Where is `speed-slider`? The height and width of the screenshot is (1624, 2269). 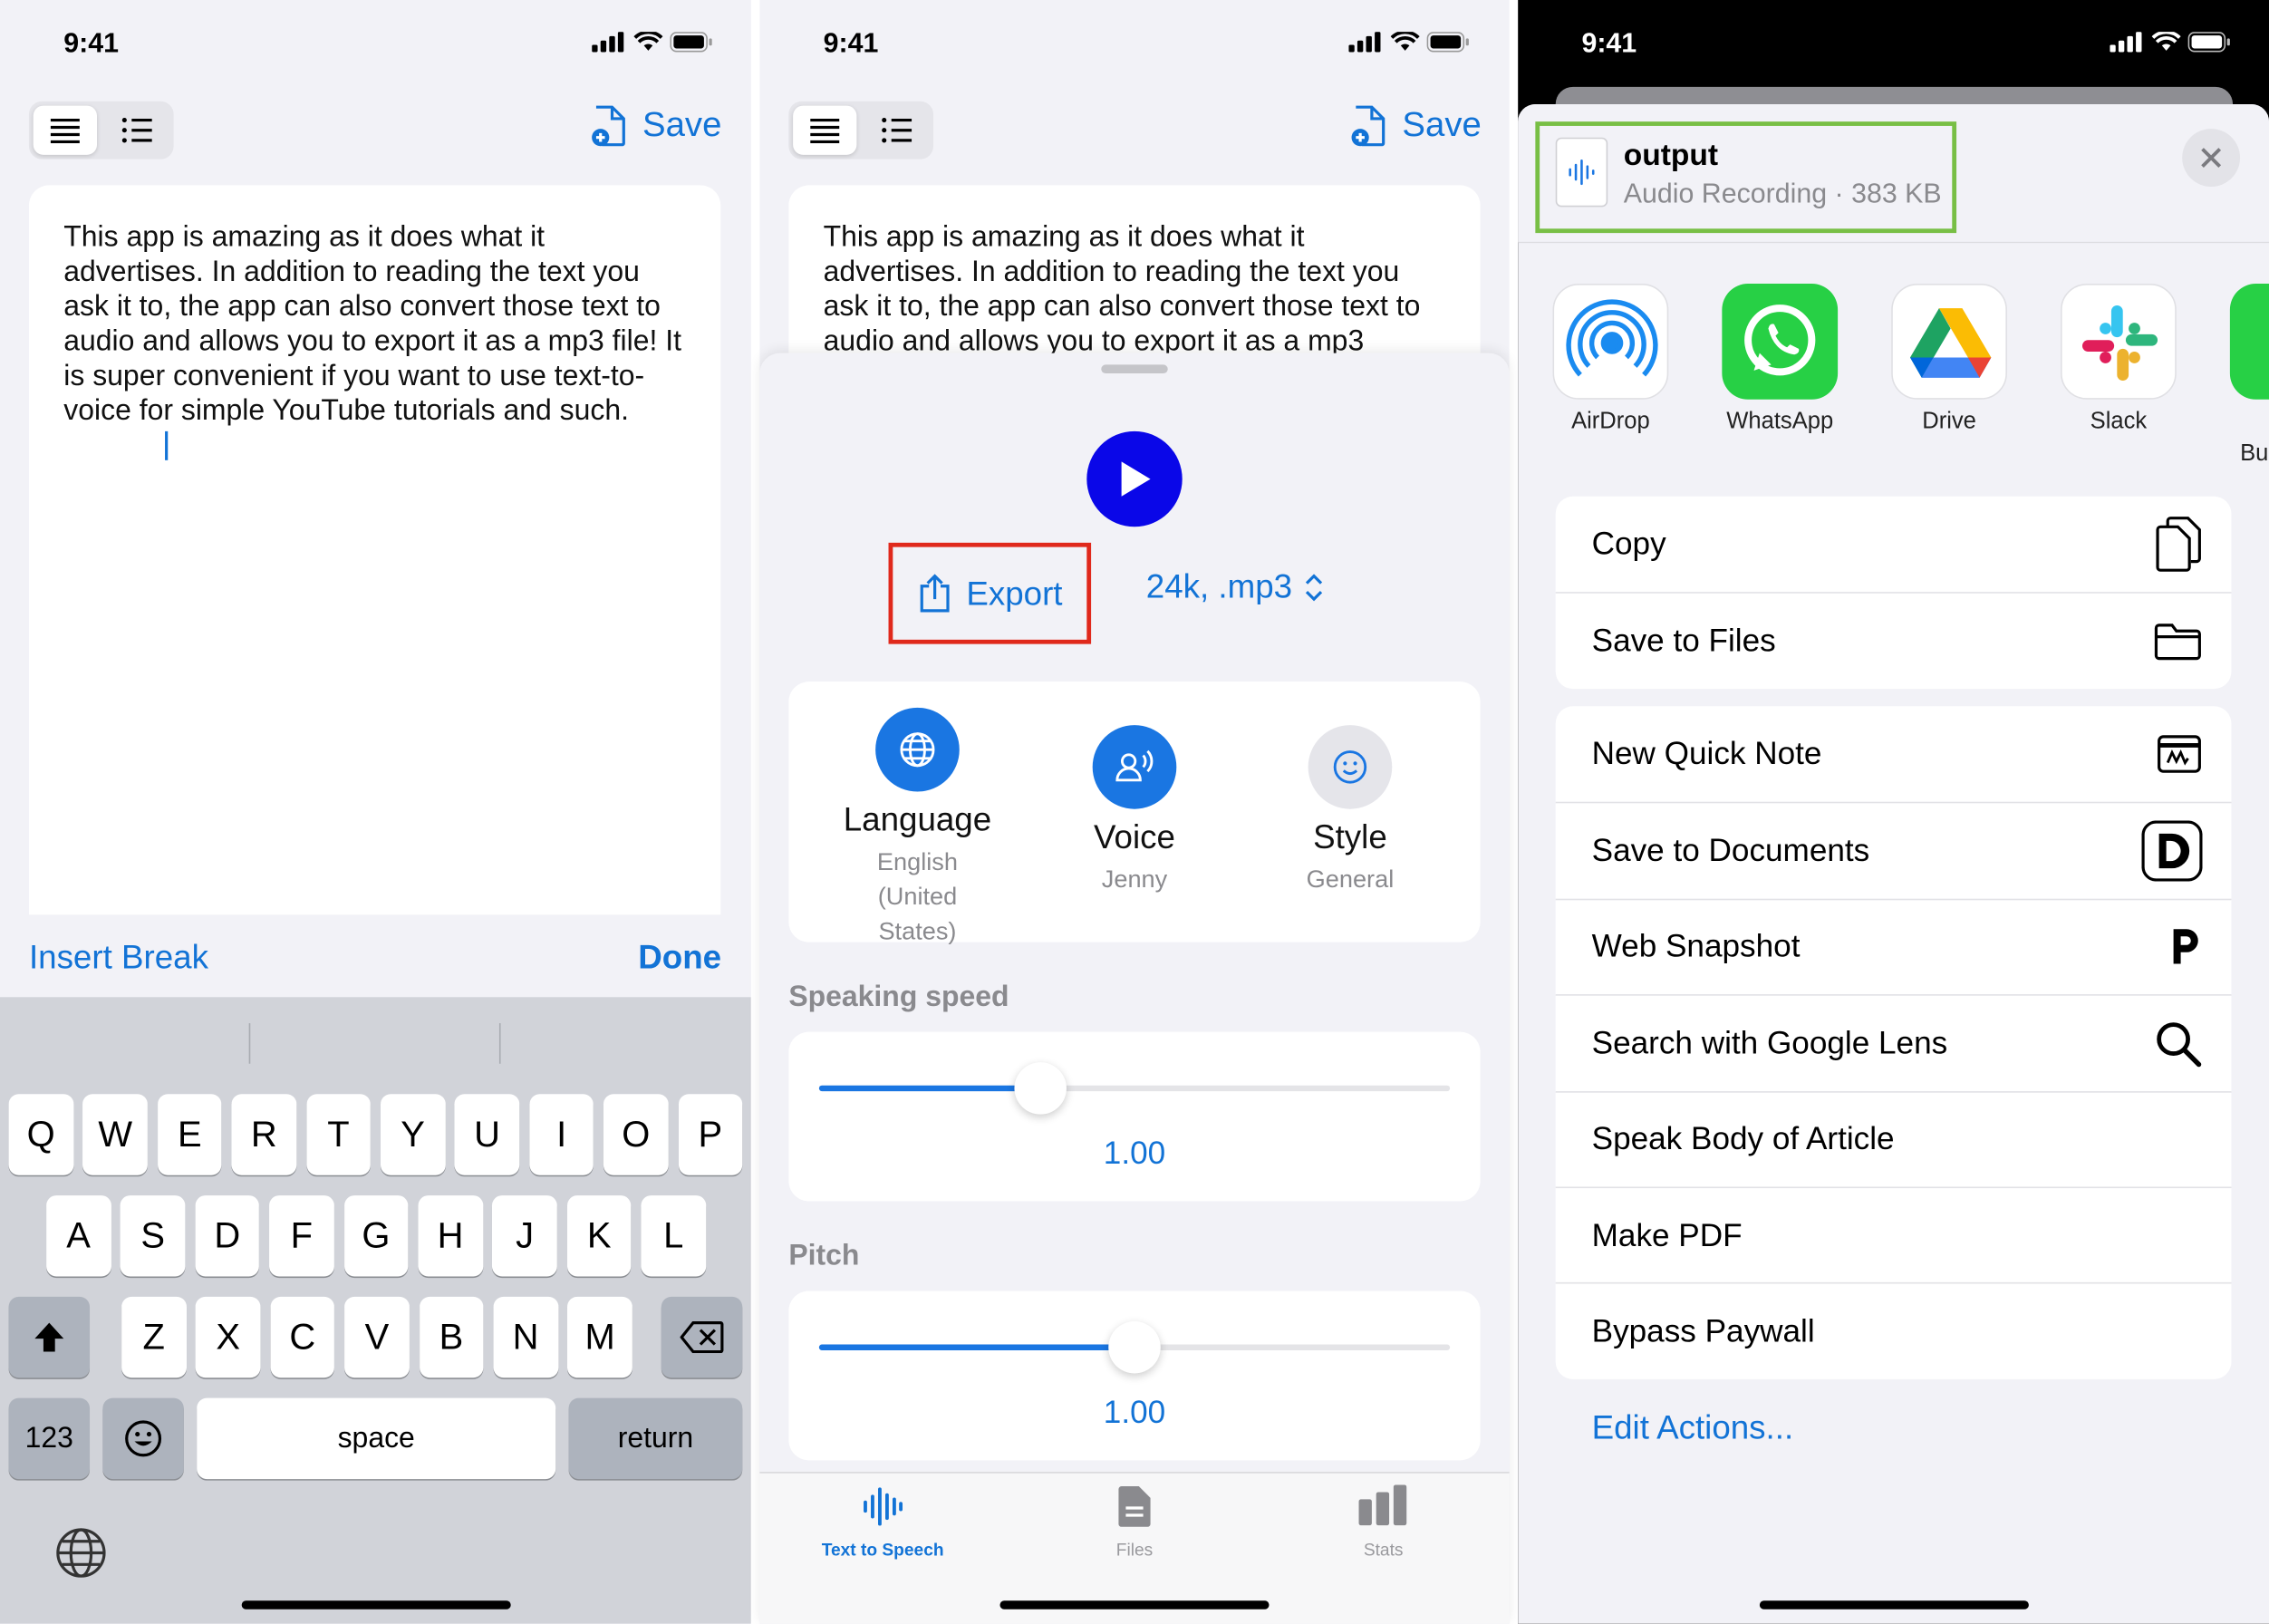
speed-slider is located at coordinates (1135, 1088).